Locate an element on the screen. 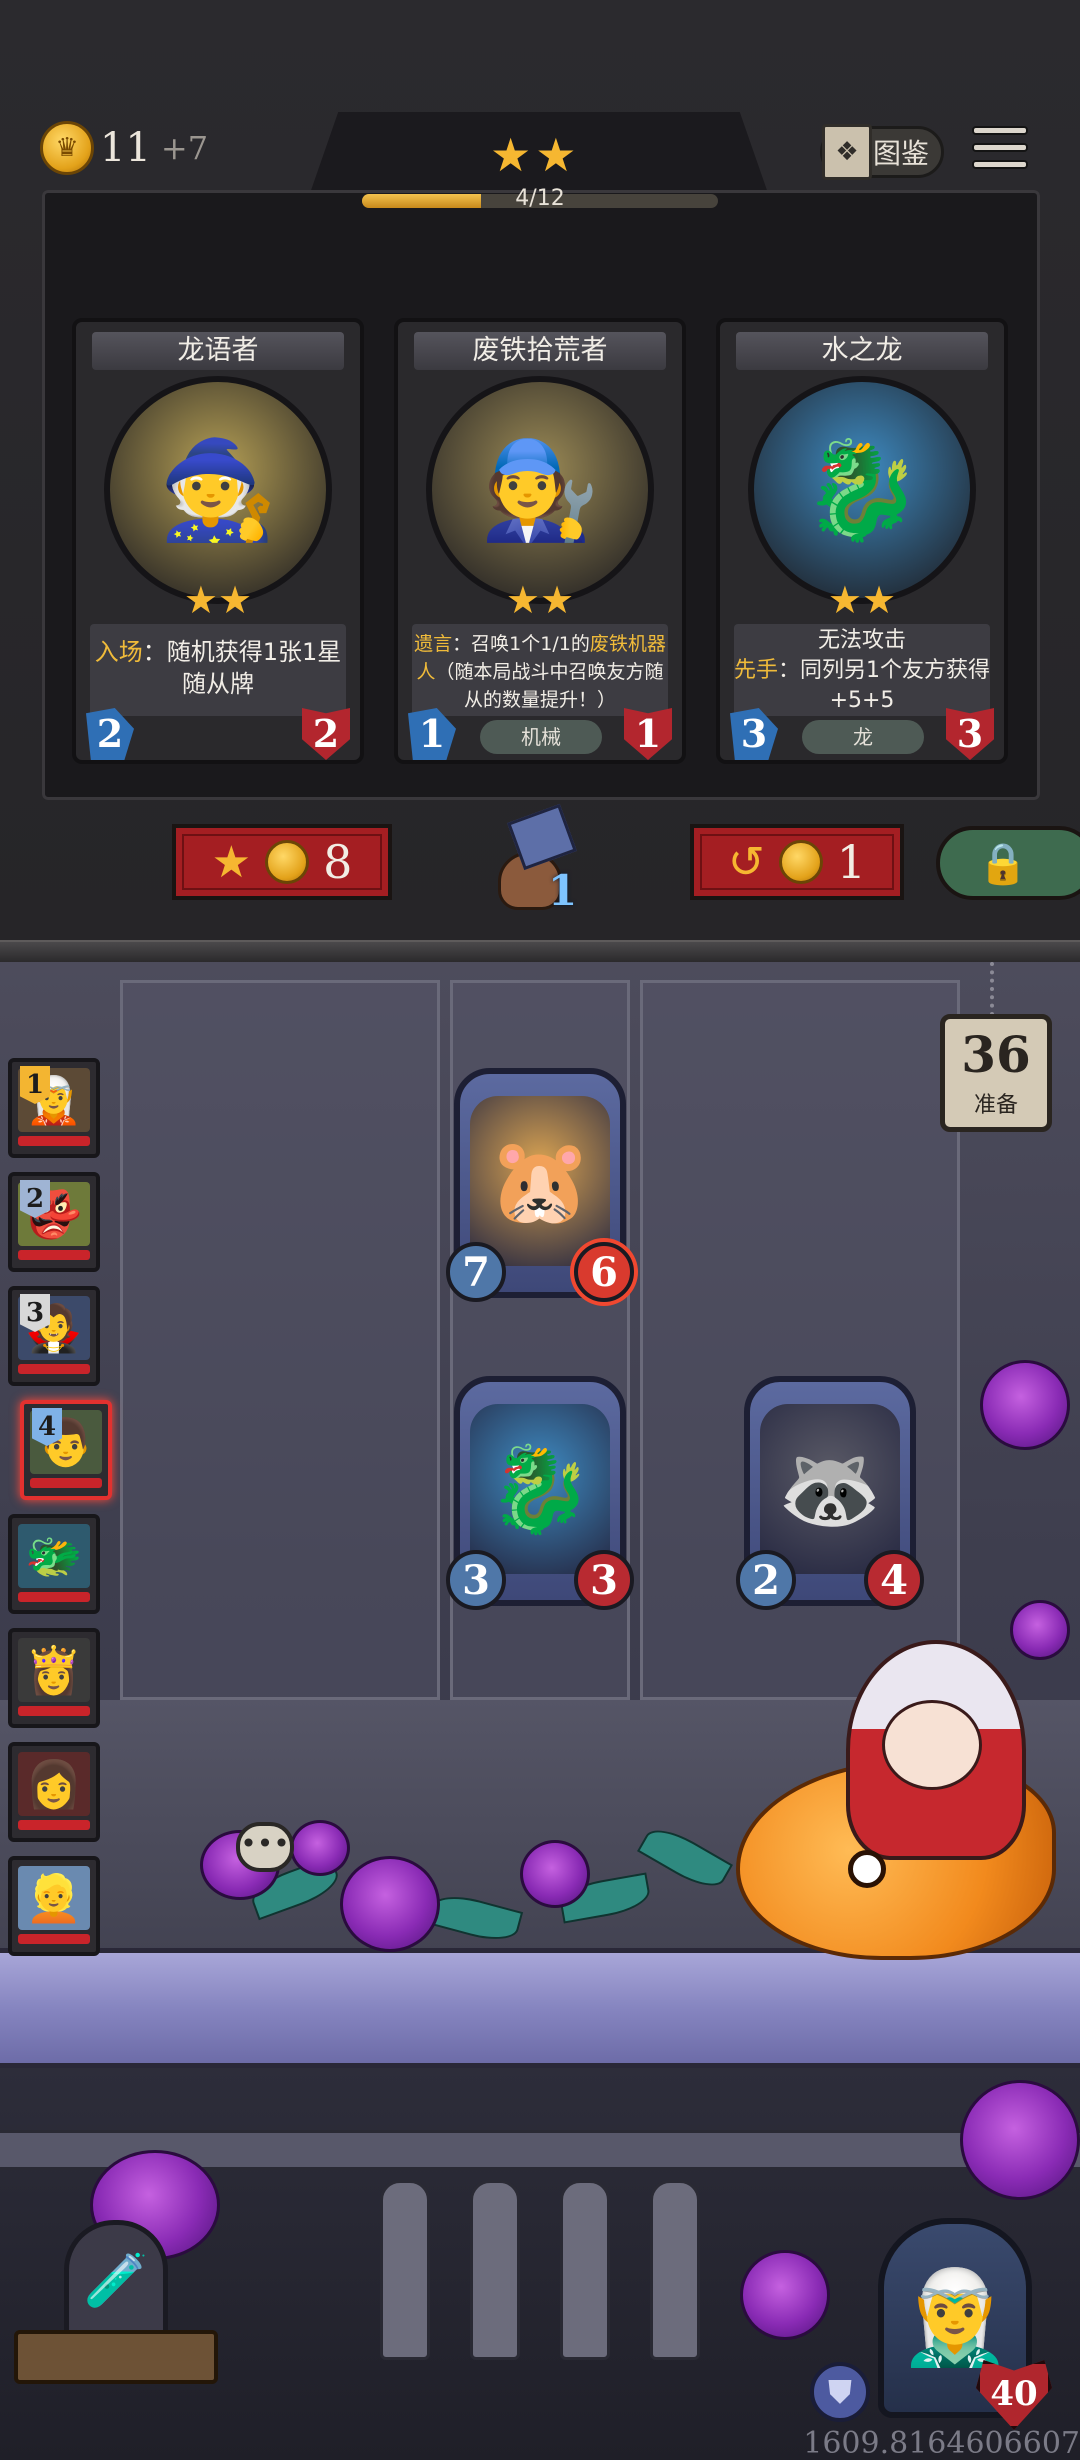 The image size is (1080, 2460). minion-art: 🐉 is located at coordinates (540, 1489).